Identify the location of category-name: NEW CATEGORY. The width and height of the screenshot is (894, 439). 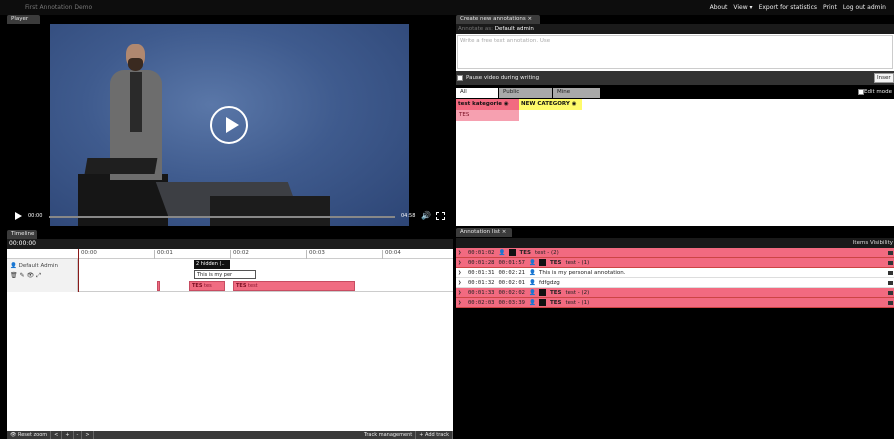
(545, 104).